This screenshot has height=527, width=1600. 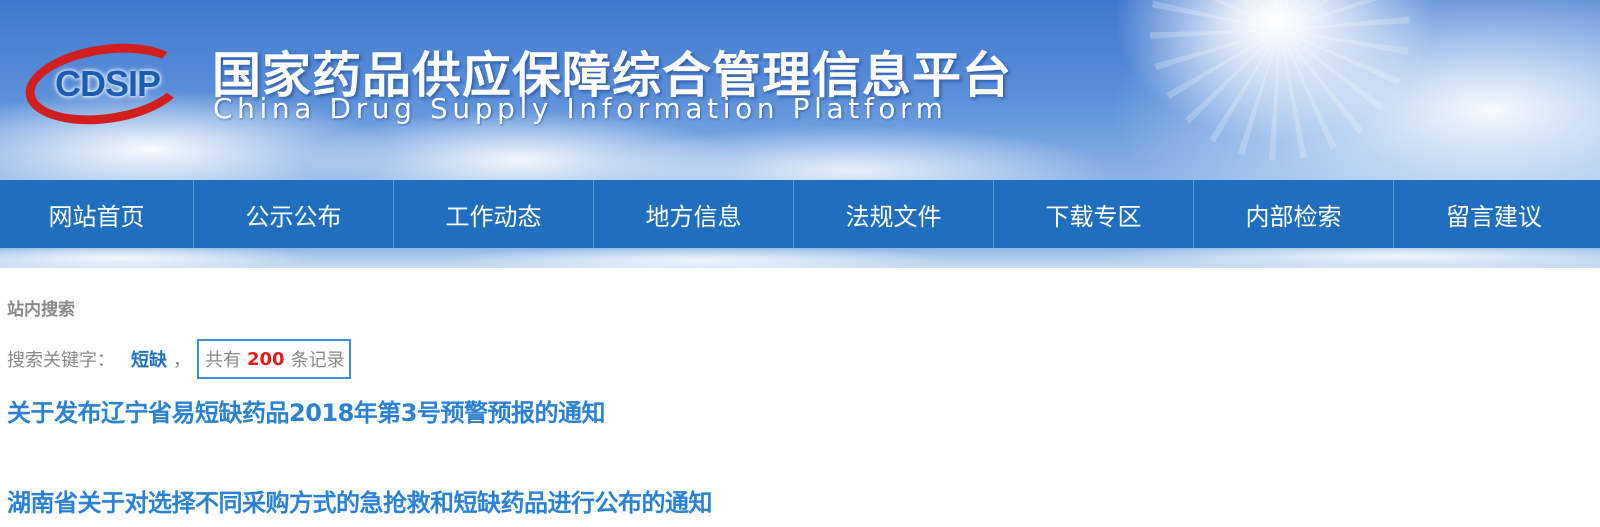 I want to click on cloud-divider, so click(x=800, y=258).